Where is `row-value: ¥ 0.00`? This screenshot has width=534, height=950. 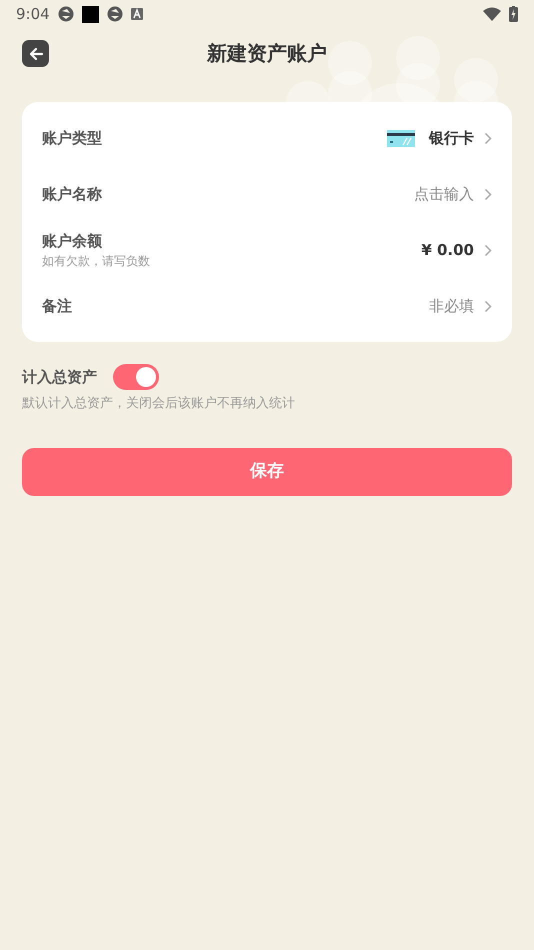 row-value: ¥ 0.00 is located at coordinates (447, 250).